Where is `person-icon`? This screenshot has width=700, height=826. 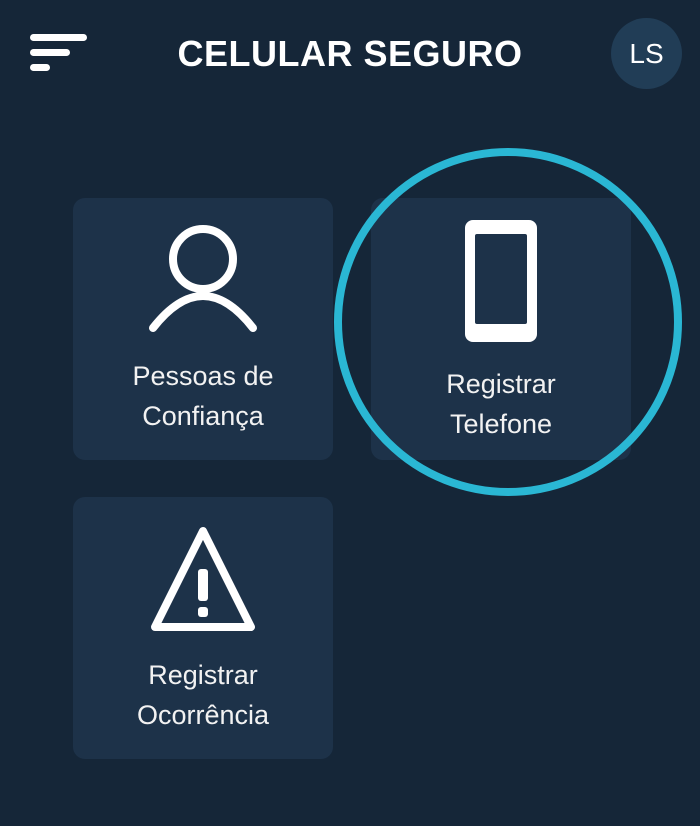 person-icon is located at coordinates (203, 278).